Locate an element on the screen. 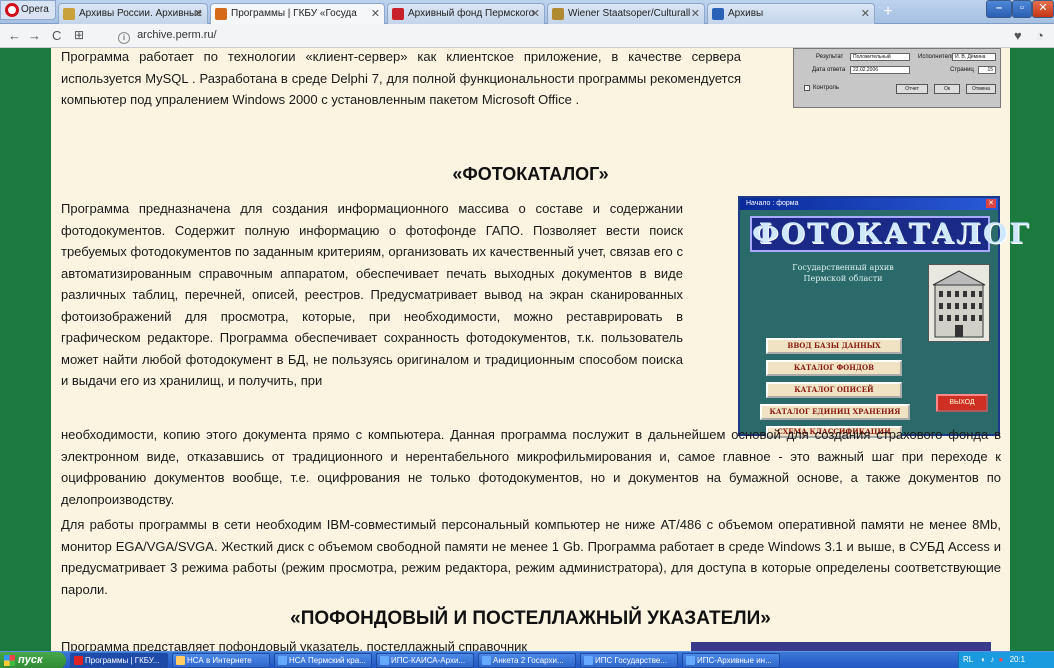  photocatalog-titlebar: Начало : форма ✕ is located at coordinates (869, 204).